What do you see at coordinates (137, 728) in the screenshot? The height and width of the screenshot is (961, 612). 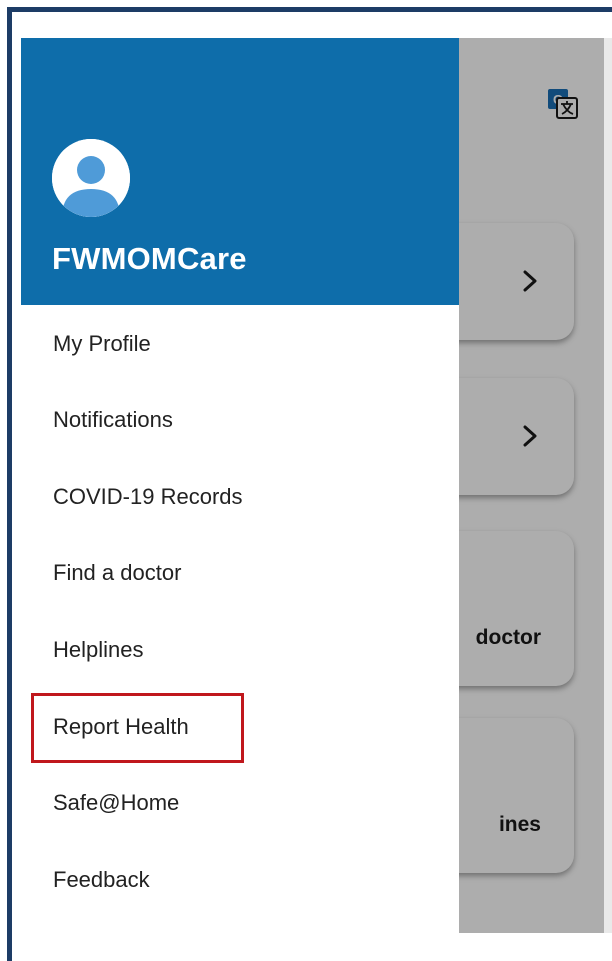 I see `report-health-highlight-box` at bounding box center [137, 728].